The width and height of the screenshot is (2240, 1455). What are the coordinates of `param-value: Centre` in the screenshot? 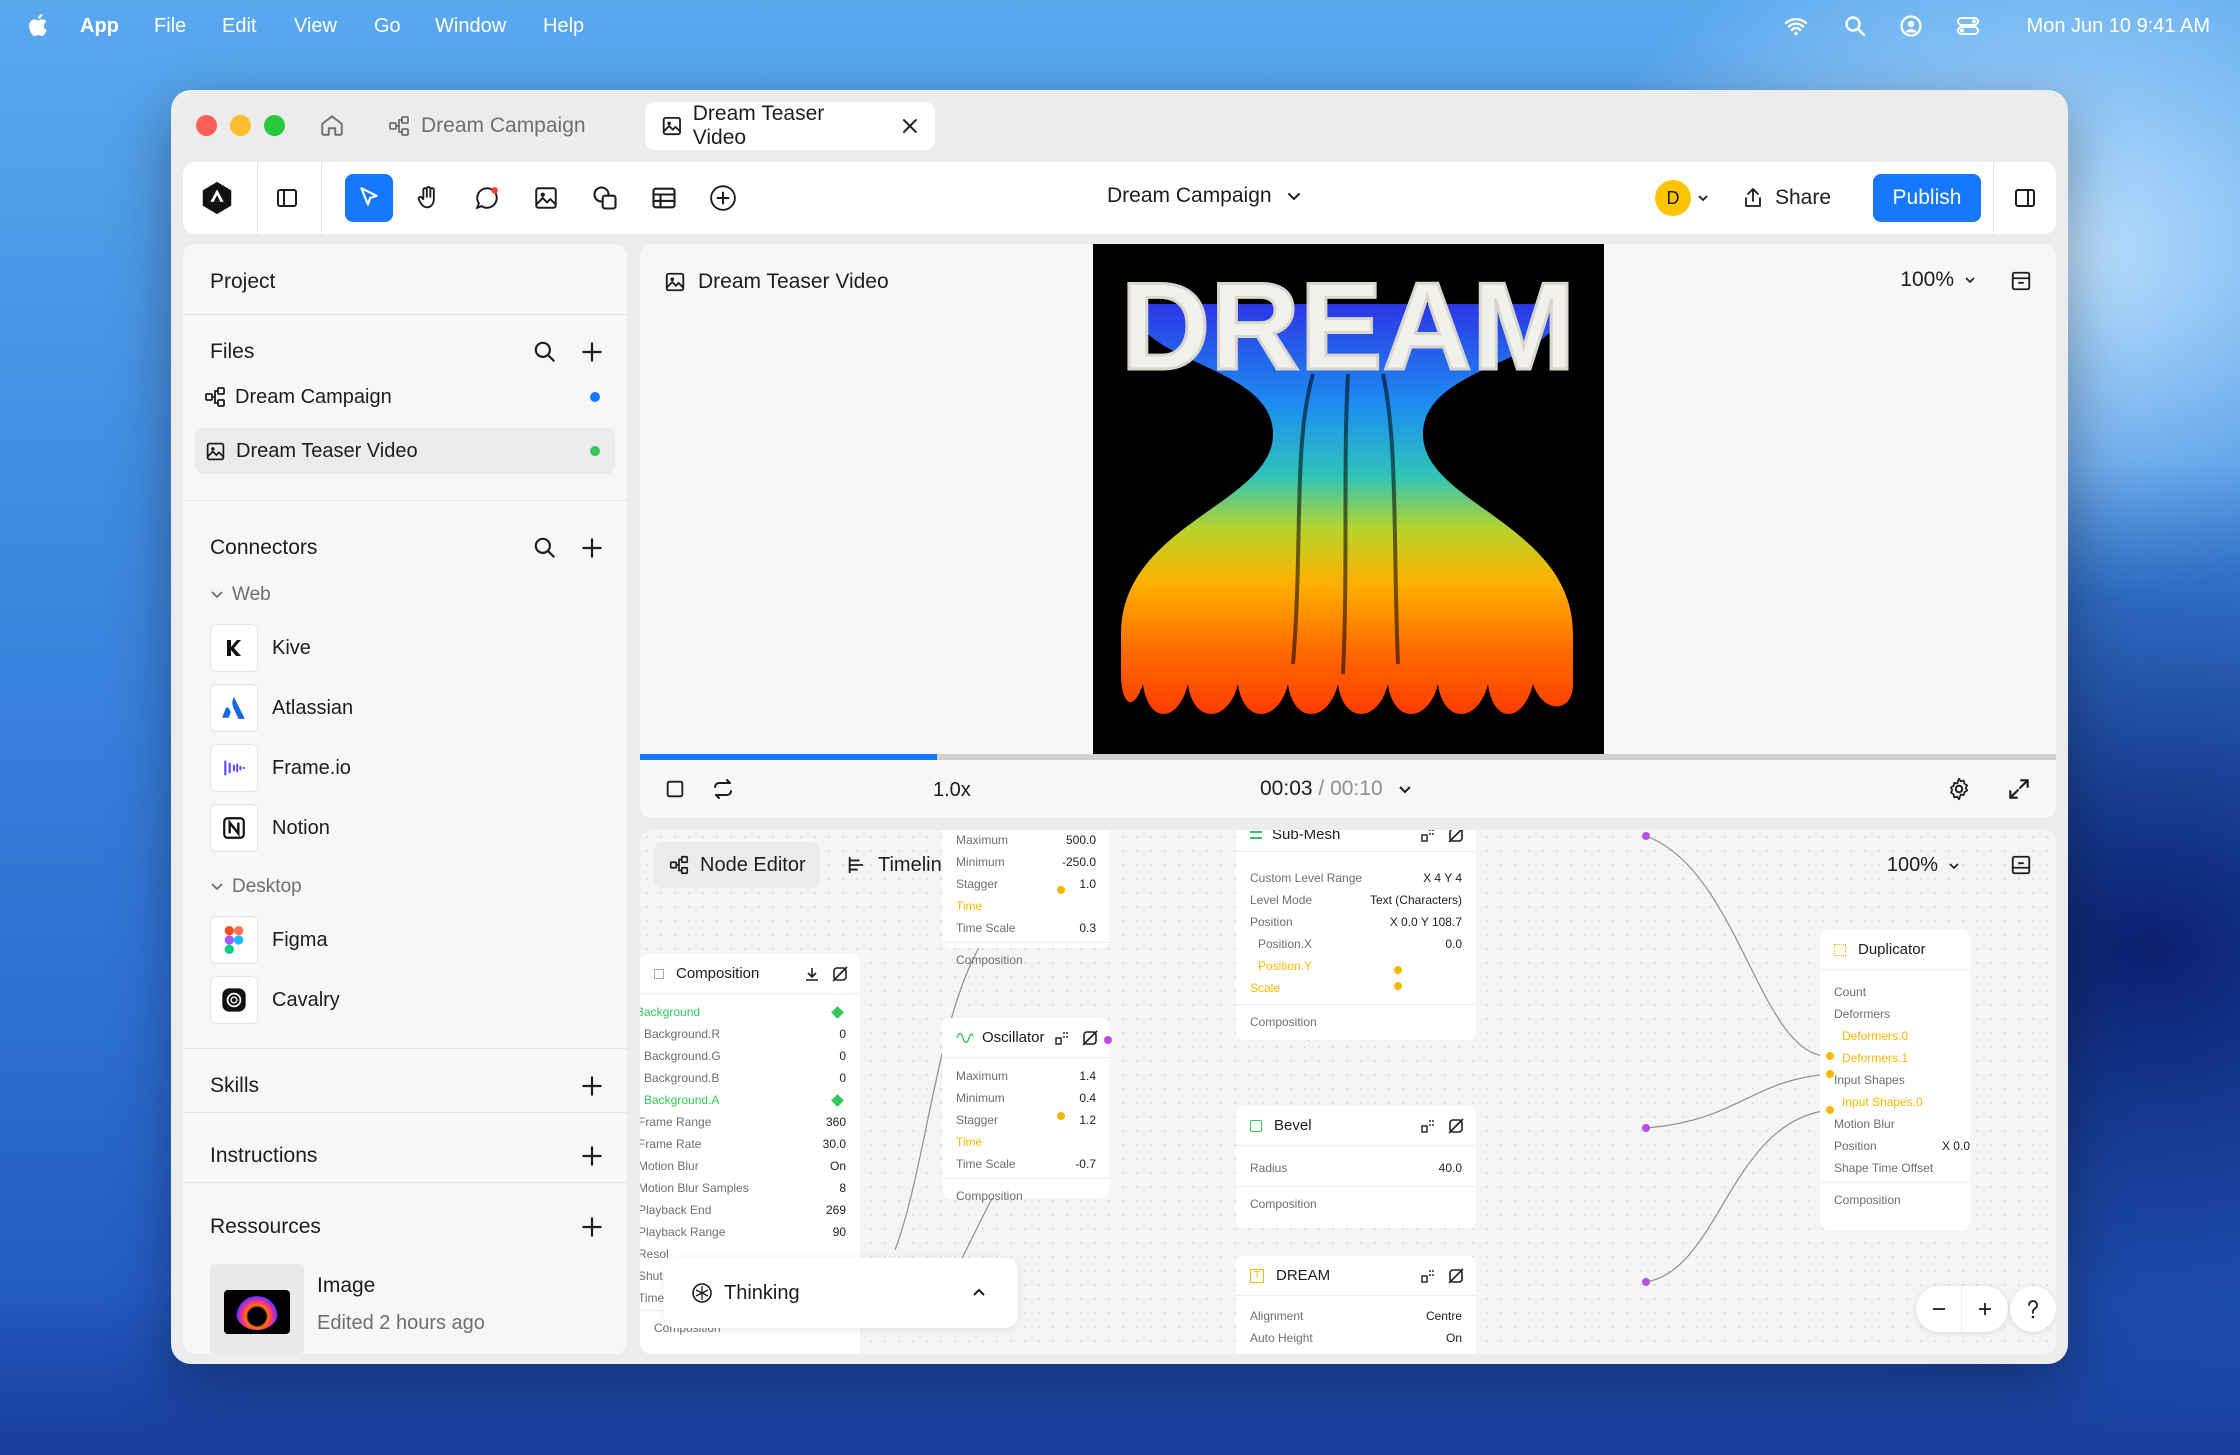 It's located at (1444, 1316).